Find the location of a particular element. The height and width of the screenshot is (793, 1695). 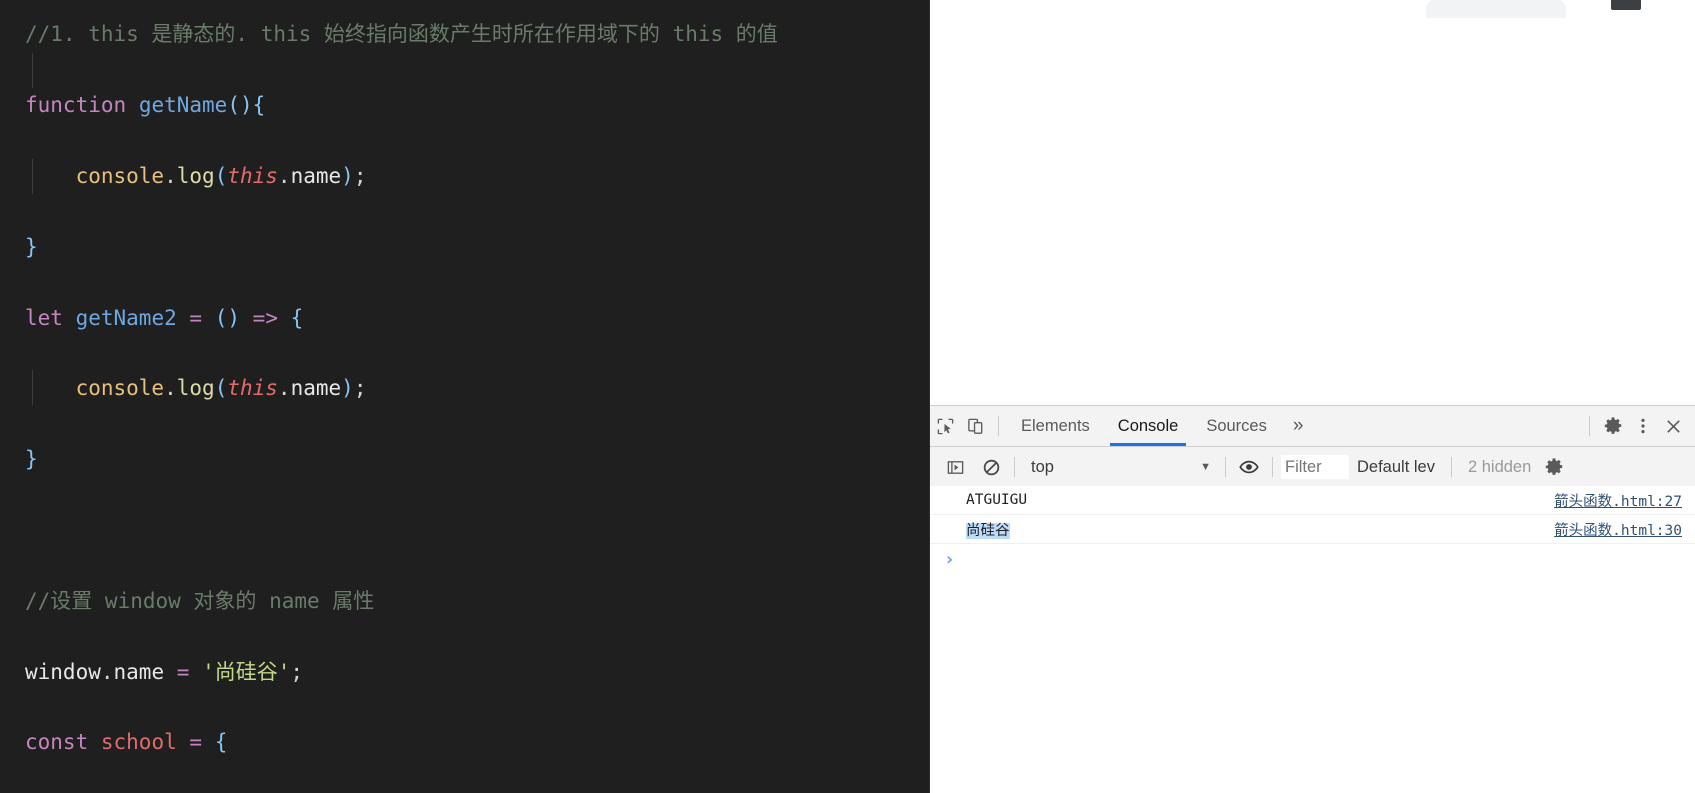

tab-sources-label: Sources is located at coordinates (1236, 425).